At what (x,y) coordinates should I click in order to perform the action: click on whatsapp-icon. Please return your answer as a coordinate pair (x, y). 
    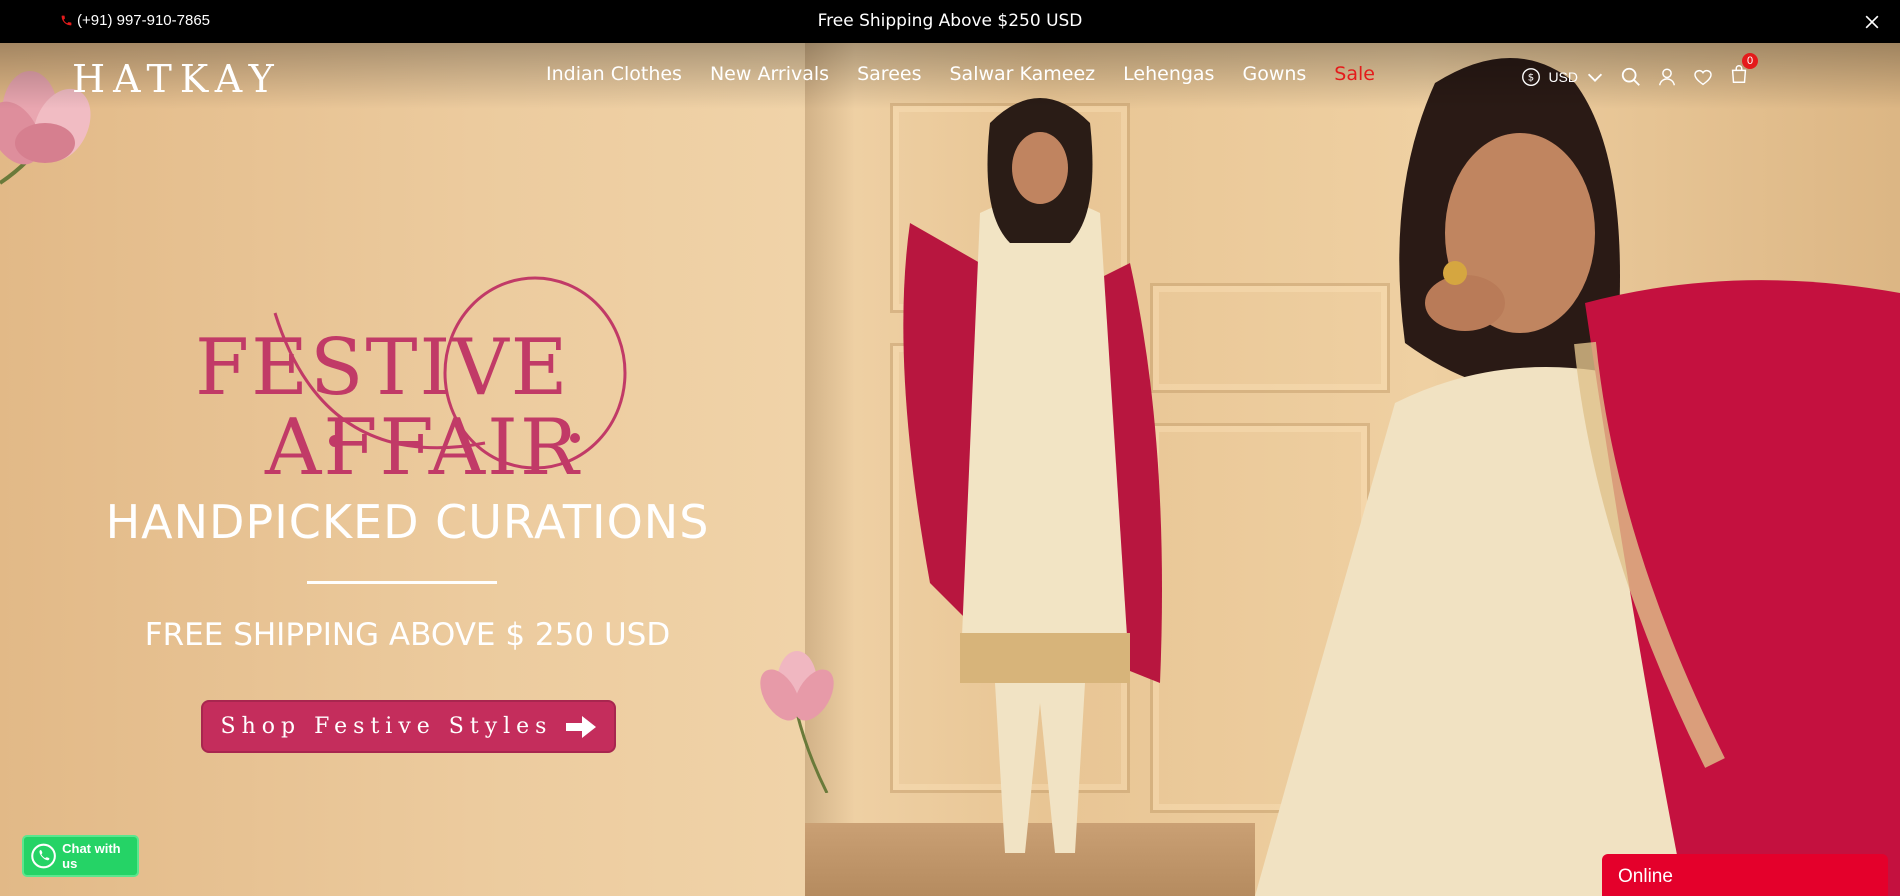
    Looking at the image, I should click on (43, 856).